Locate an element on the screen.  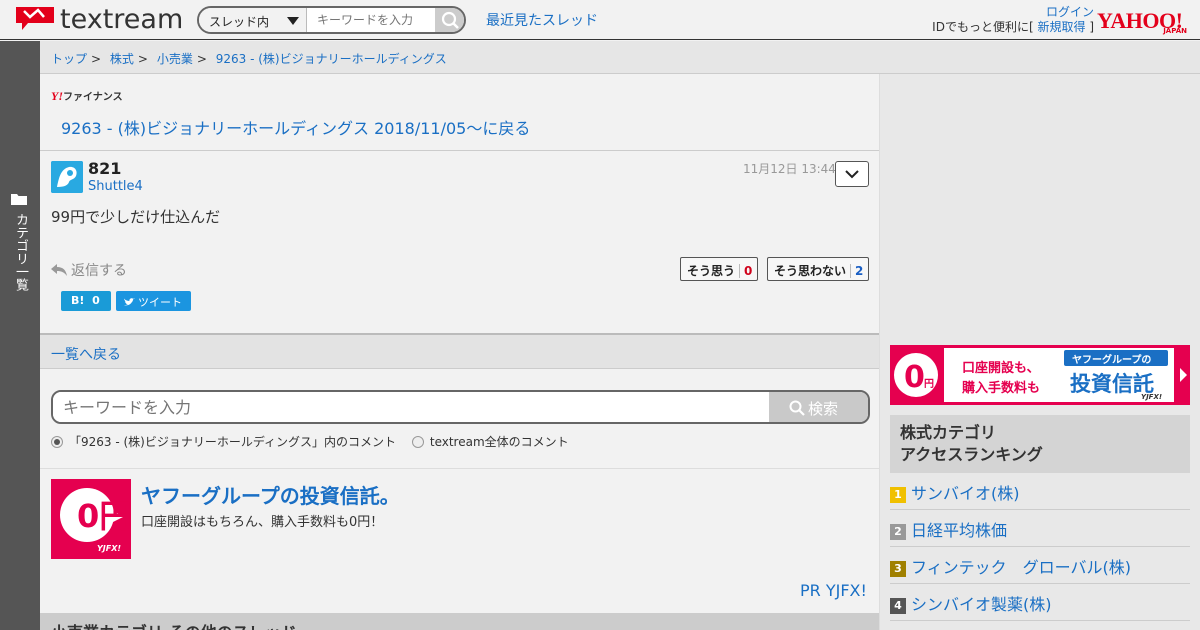
disagree-button: そう思わない 2 is located at coordinates (818, 269).